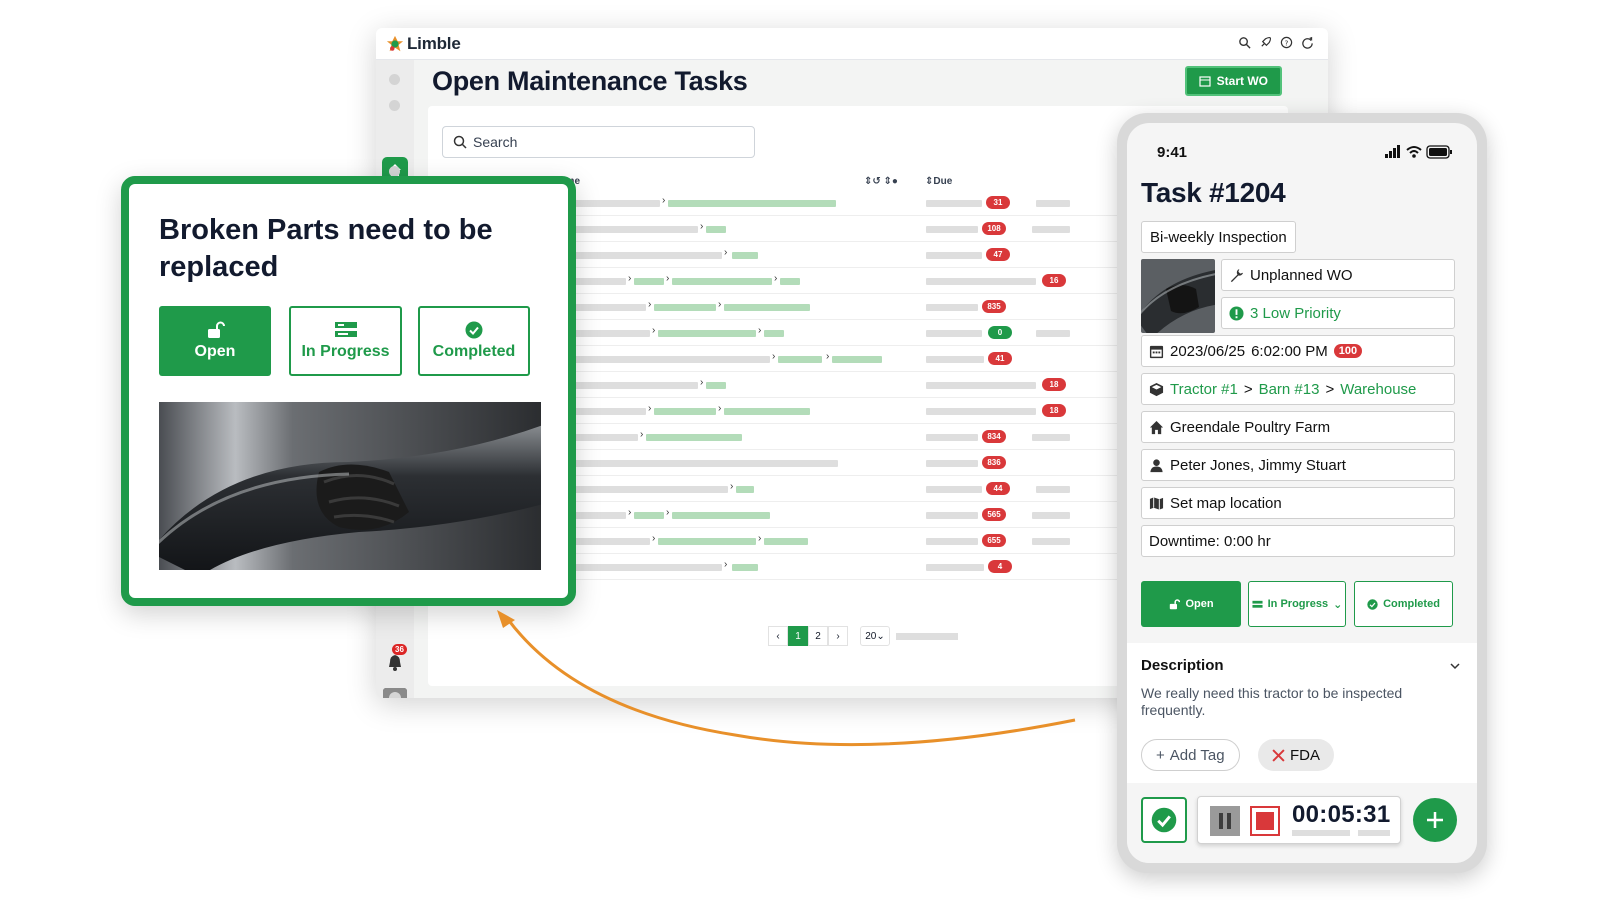 The height and width of the screenshot is (900, 1600). Describe the element at coordinates (1289, 351) in the screenshot. I see `due-time-value: 6:02:00 PM` at that location.